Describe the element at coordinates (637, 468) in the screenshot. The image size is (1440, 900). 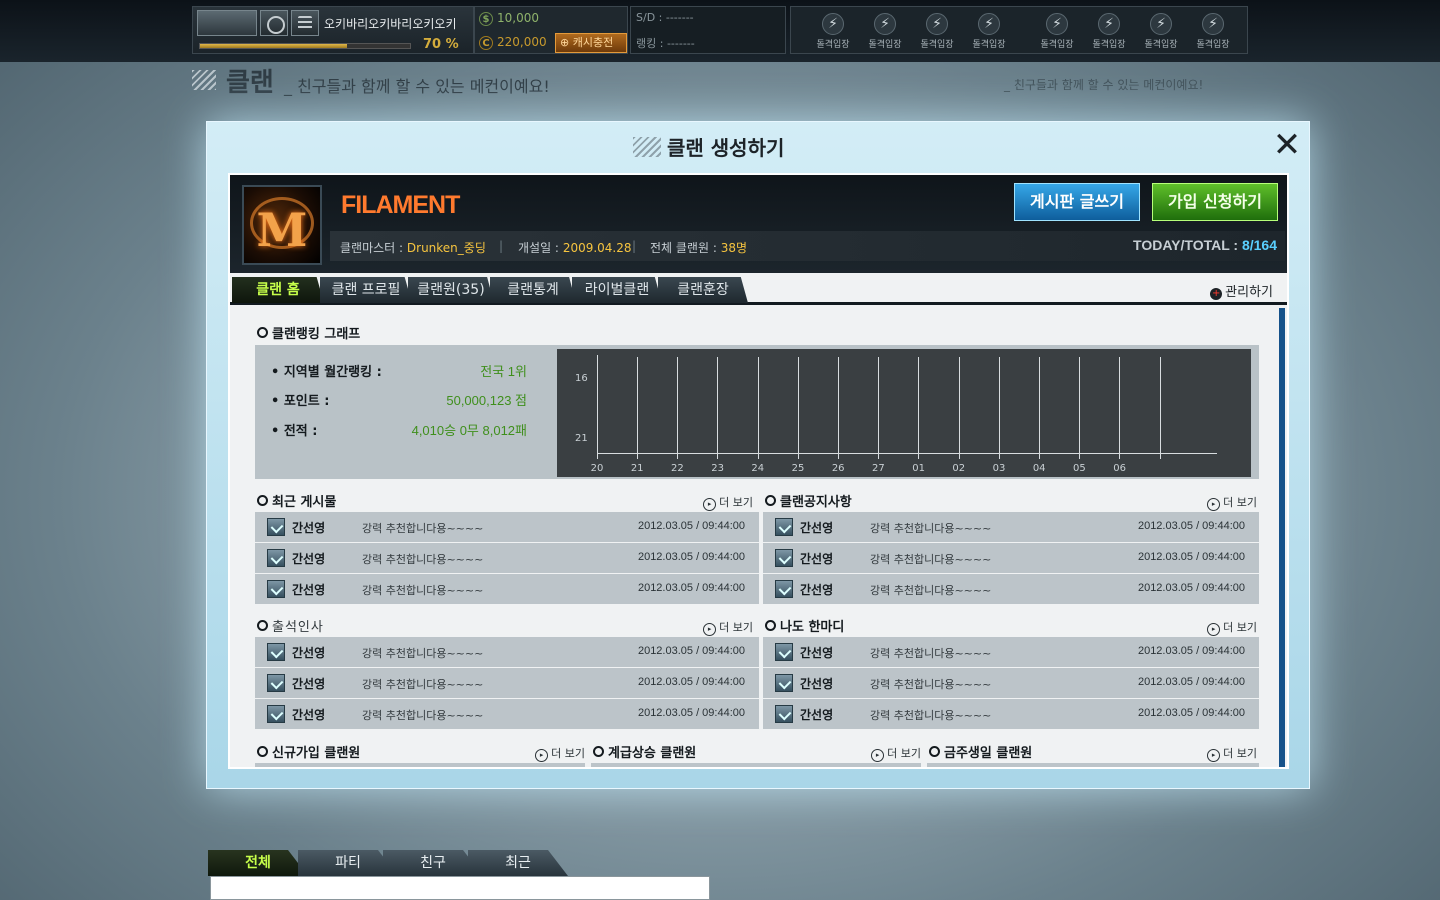
I see `graph-x-tick: 21` at that location.